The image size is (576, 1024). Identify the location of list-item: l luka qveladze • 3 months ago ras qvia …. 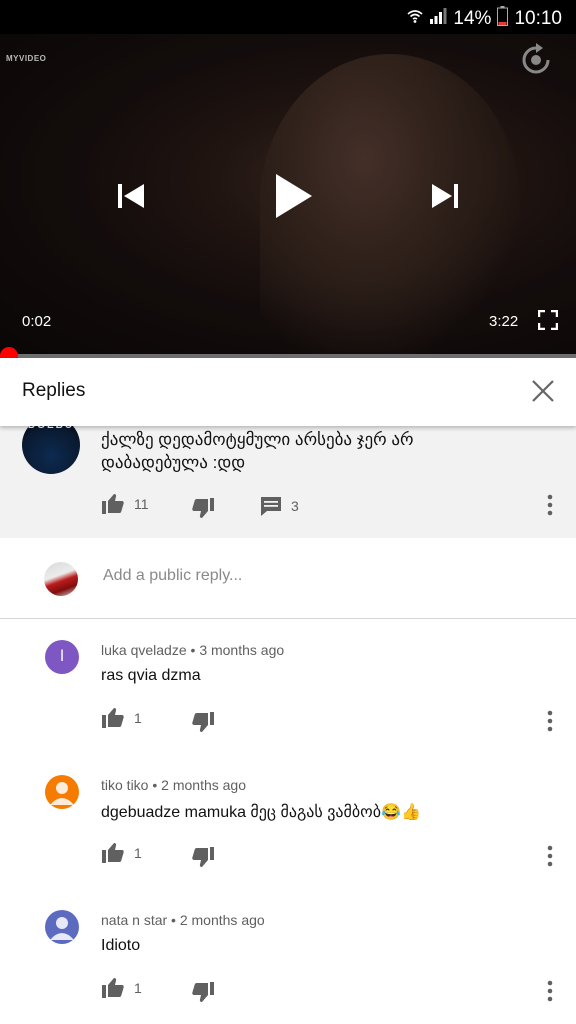
(288, 685).